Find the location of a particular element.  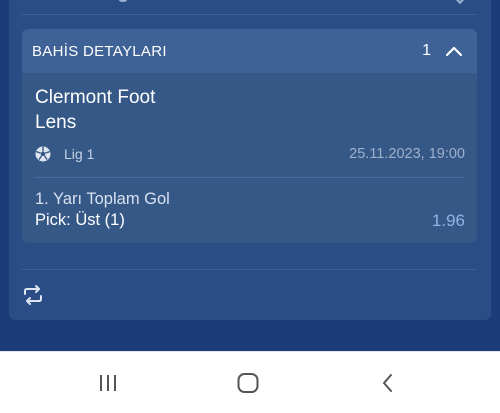

back-icon is located at coordinates (388, 383).